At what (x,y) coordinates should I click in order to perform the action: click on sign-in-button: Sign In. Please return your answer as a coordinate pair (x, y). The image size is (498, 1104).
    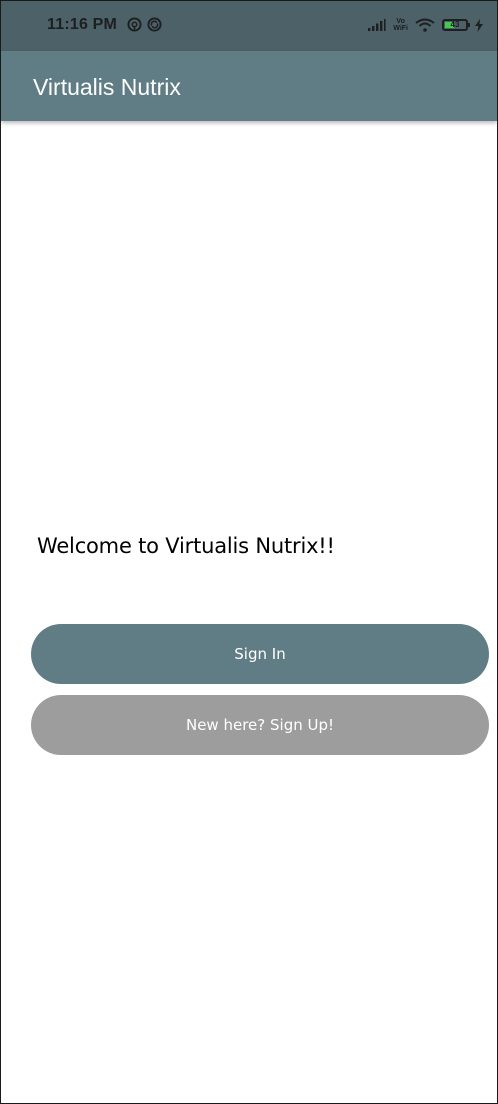
    Looking at the image, I should click on (260, 654).